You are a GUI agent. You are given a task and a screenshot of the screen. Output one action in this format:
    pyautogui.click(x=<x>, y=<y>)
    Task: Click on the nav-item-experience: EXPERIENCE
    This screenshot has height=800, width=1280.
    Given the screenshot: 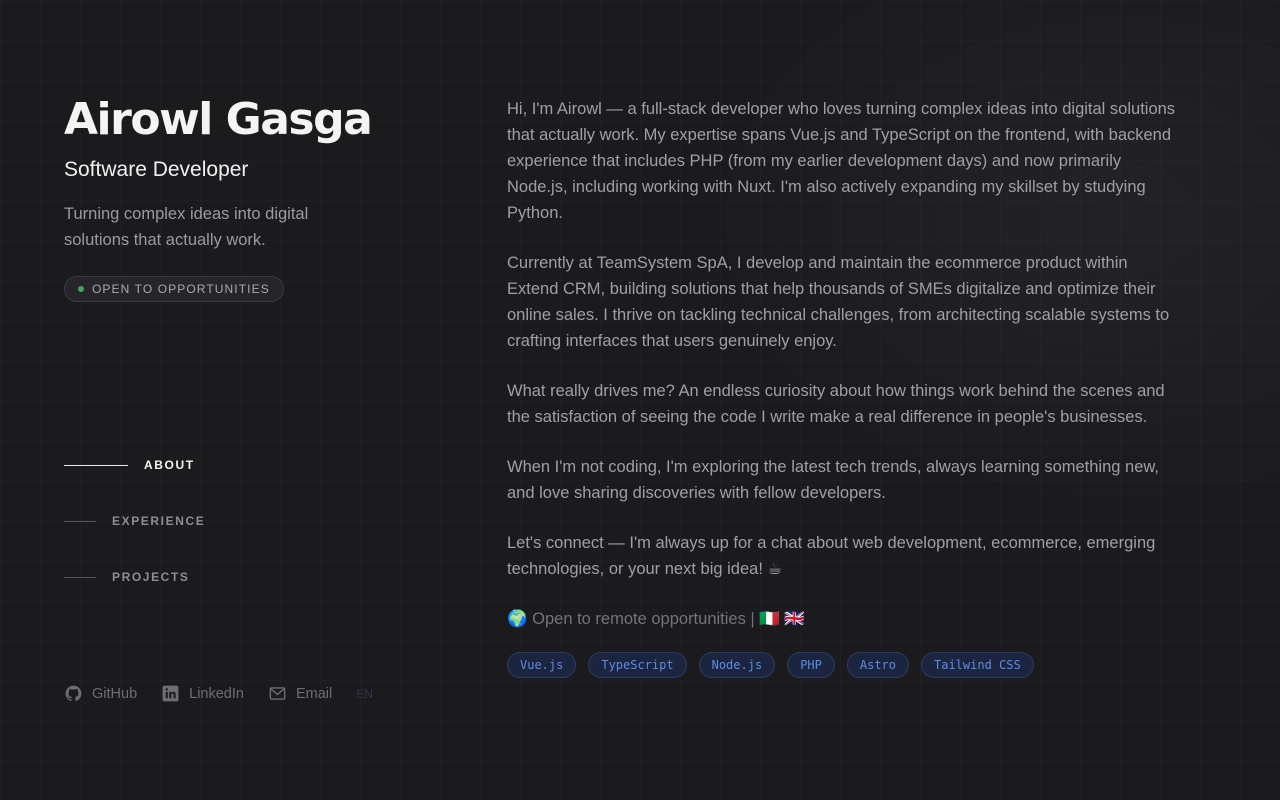 What is the action you would take?
    pyautogui.click(x=134, y=521)
    